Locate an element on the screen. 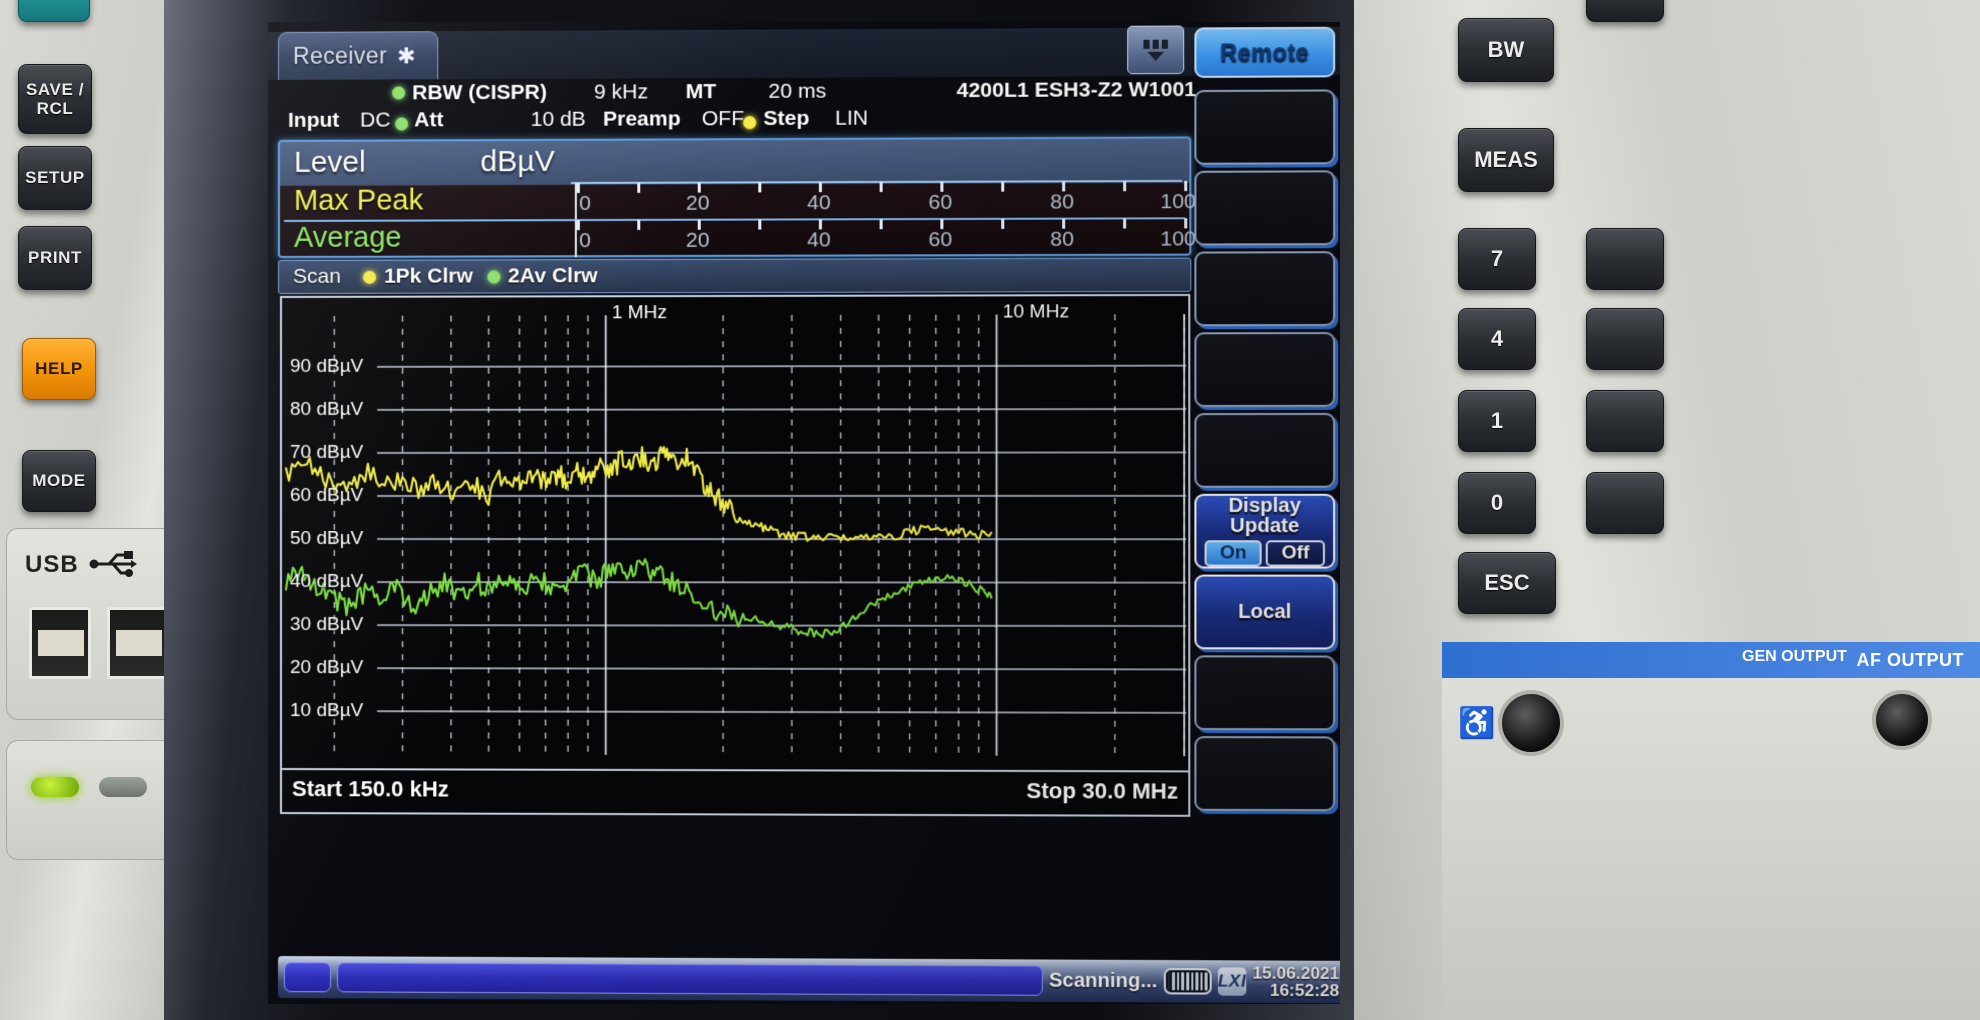 The width and height of the screenshot is (1980, 1020). hw-key-1: 1 is located at coordinates (1497, 421).